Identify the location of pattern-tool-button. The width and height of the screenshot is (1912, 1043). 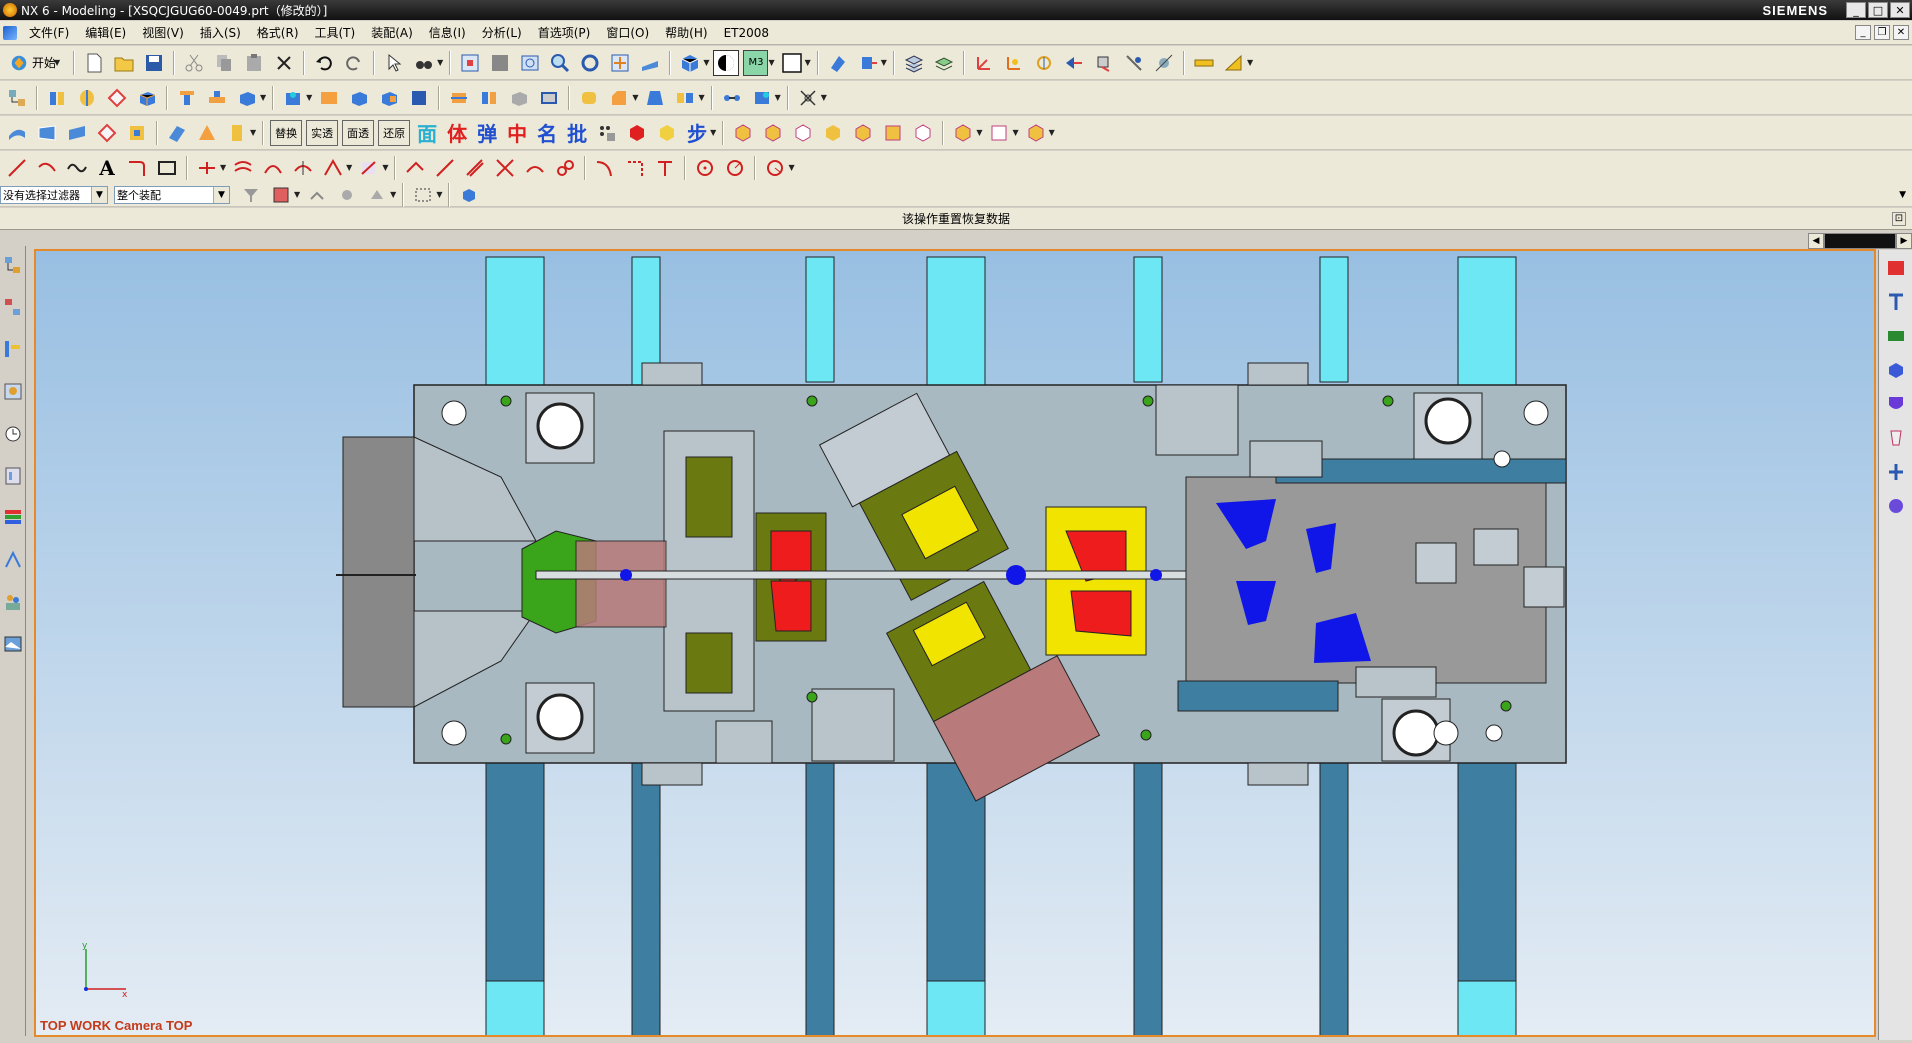
(607, 133).